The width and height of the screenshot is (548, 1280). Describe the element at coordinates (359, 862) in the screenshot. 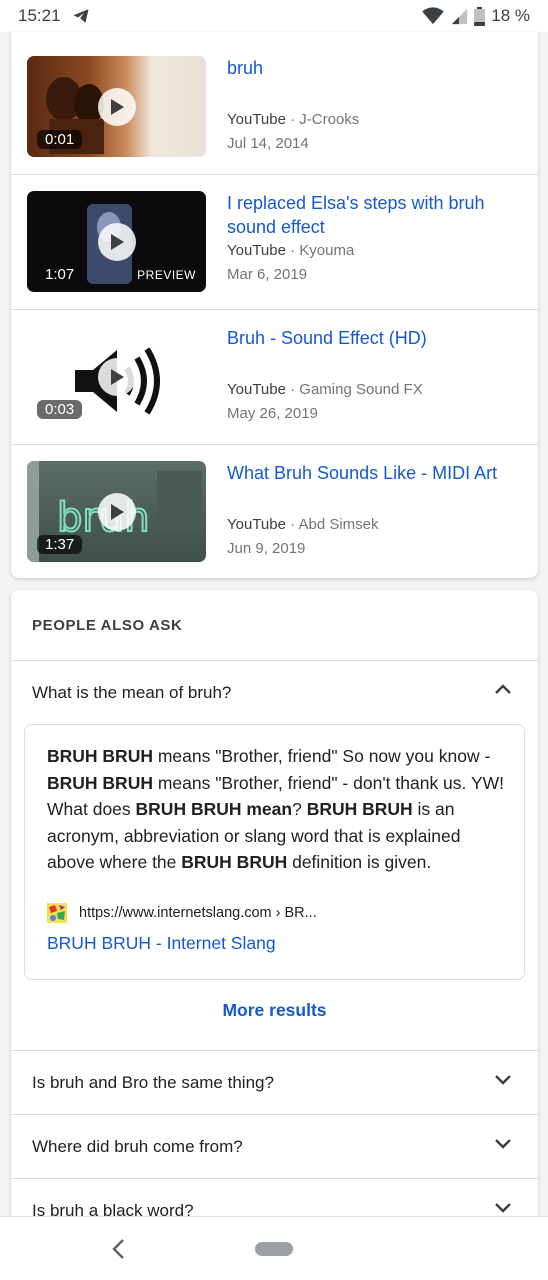

I see `answer-text-segment: definition is given.` at that location.